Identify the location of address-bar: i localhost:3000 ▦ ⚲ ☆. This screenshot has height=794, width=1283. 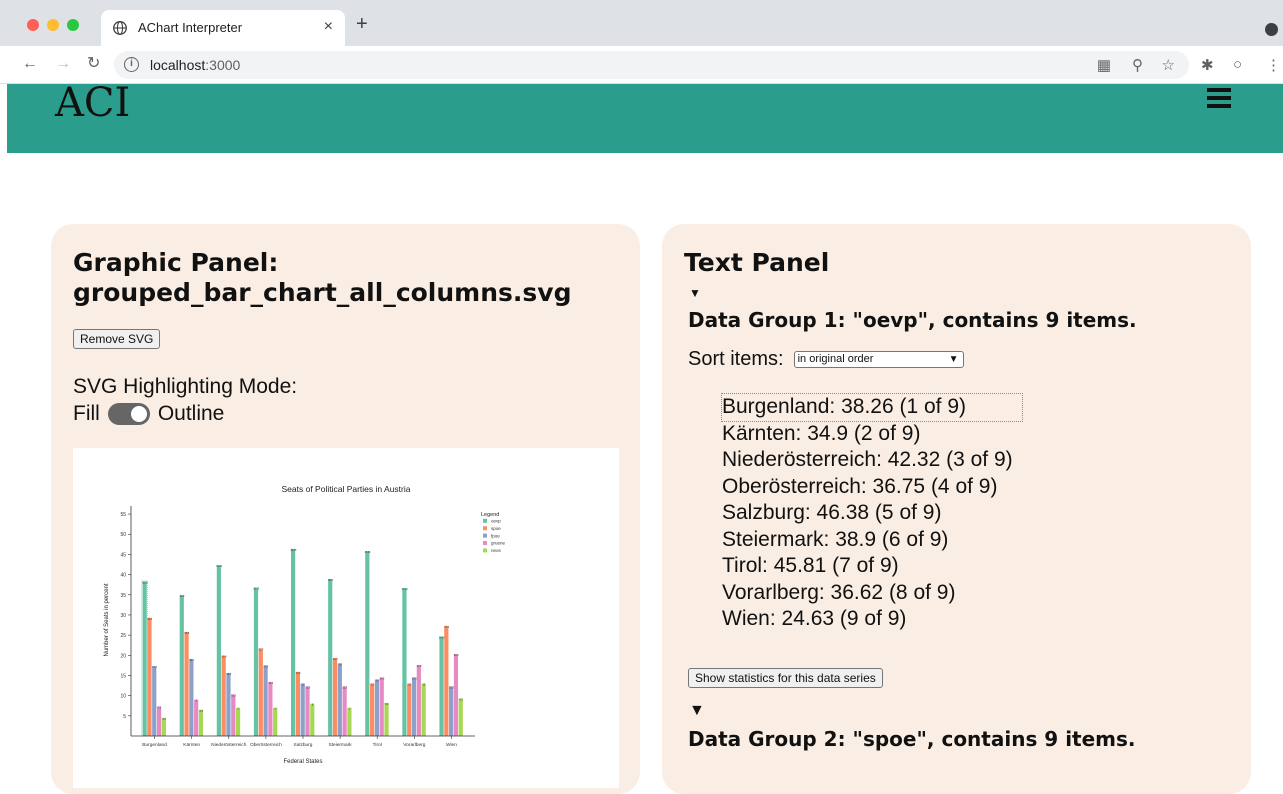
(651, 65).